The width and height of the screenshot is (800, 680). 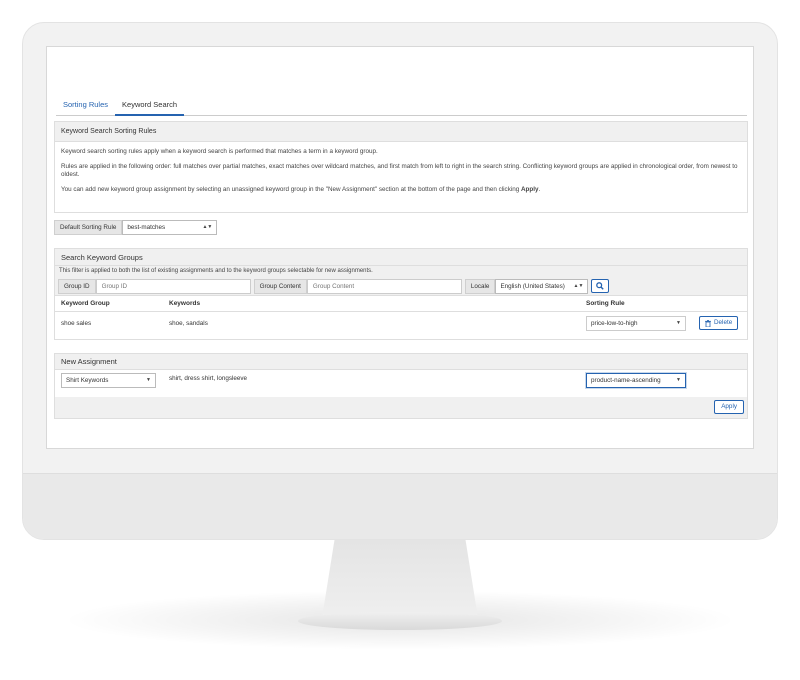 What do you see at coordinates (530, 189) in the screenshot?
I see `info-apply-emphasis: Apply` at bounding box center [530, 189].